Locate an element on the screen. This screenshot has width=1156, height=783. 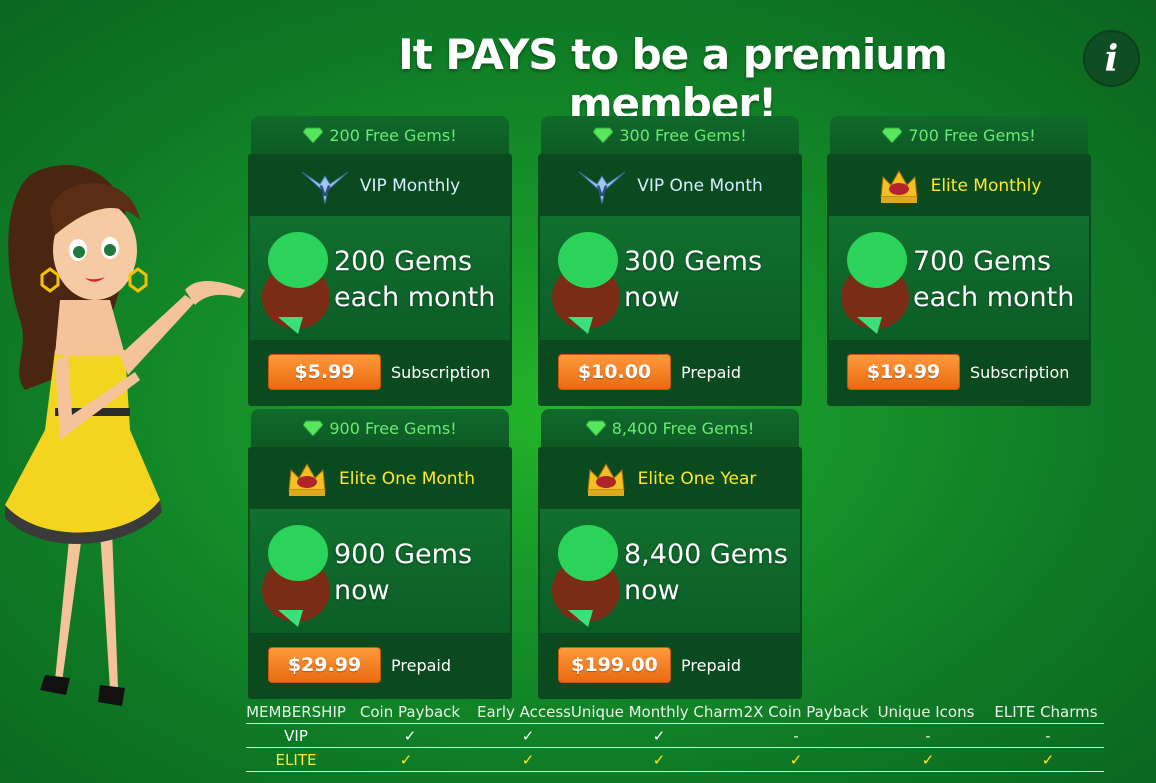
plan-footer: $19.99 Subscription is located at coordinates (959, 372).